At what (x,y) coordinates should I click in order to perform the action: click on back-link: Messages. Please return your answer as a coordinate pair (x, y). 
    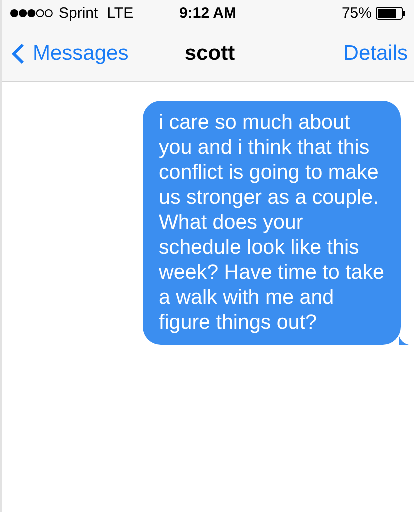
    Looking at the image, I should click on (98, 54).